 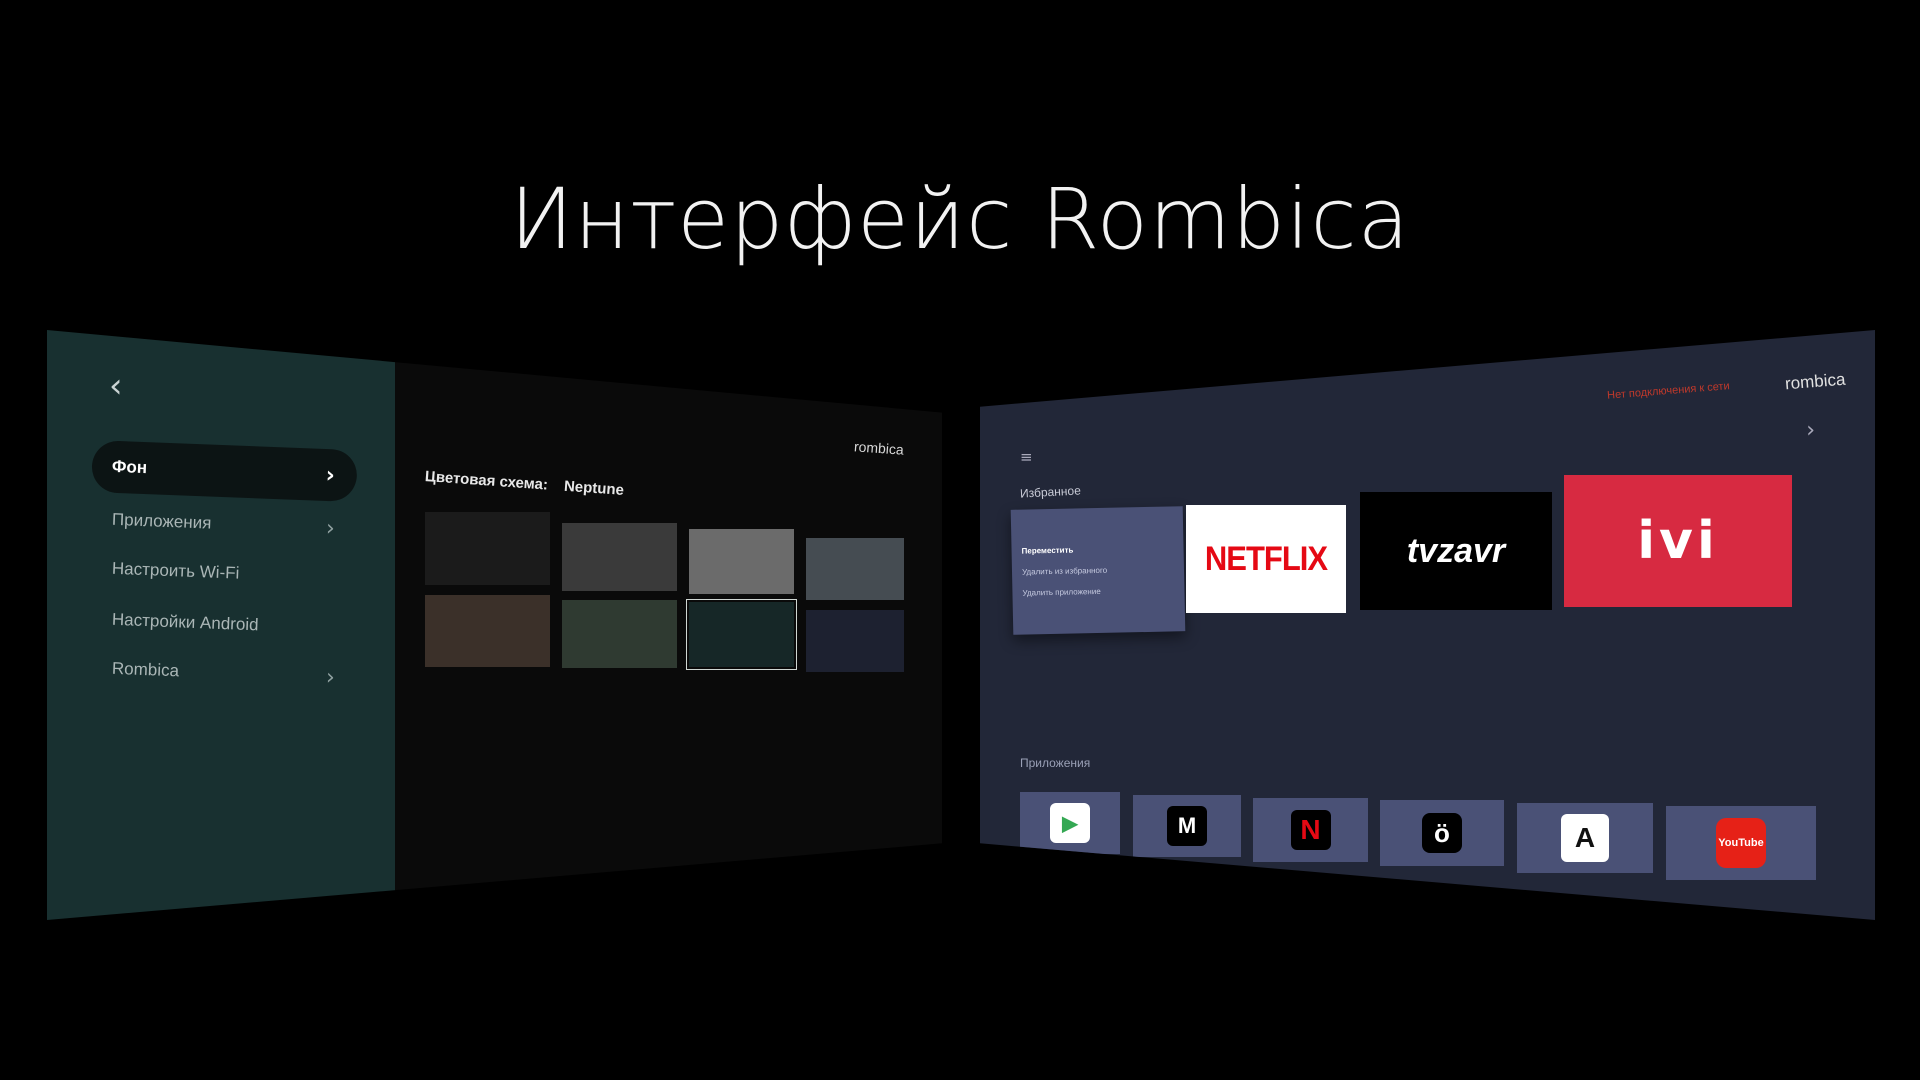 I want to click on favorite-ivi: ivi, so click(x=1678, y=541).